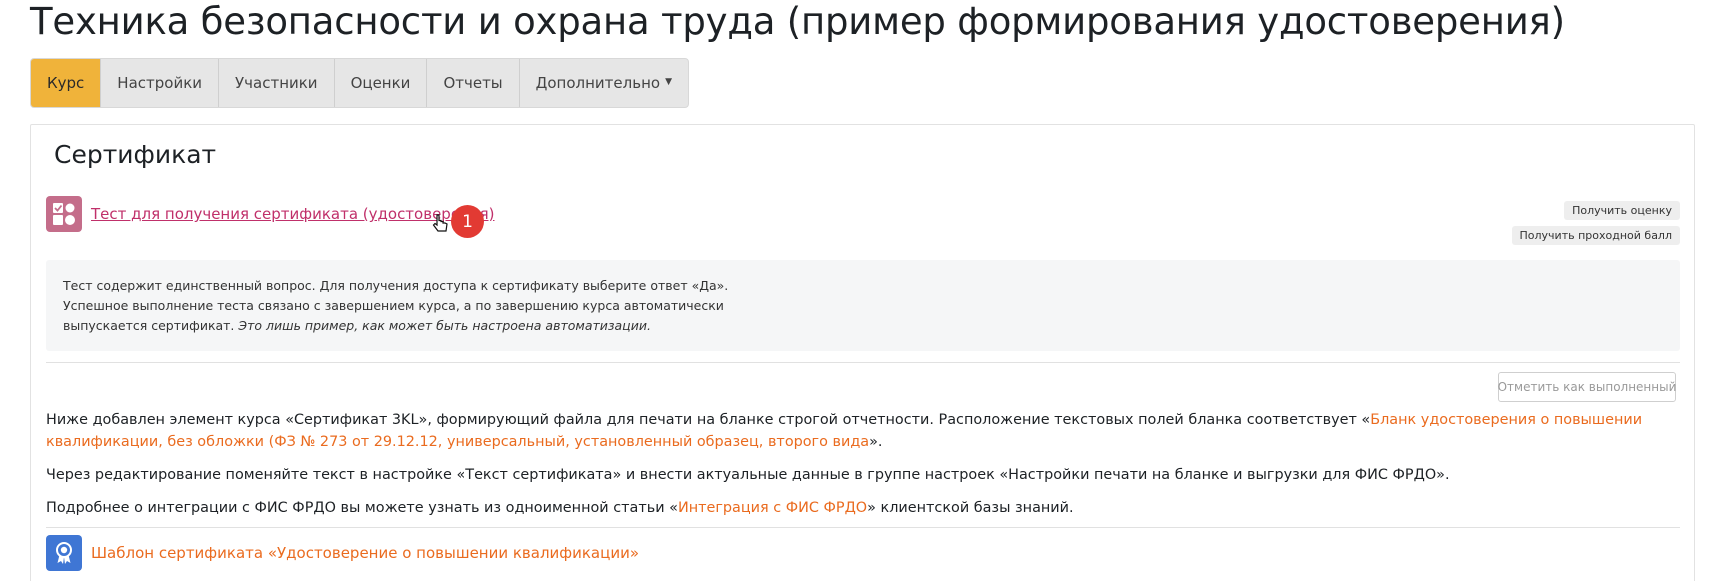 The height and width of the screenshot is (581, 1718). I want to click on fis-frdo-article-link: Интеграция с ФИС ФРДО, so click(772, 508).